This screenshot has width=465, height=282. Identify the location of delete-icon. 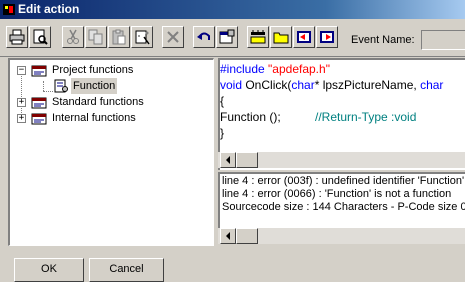
(173, 37).